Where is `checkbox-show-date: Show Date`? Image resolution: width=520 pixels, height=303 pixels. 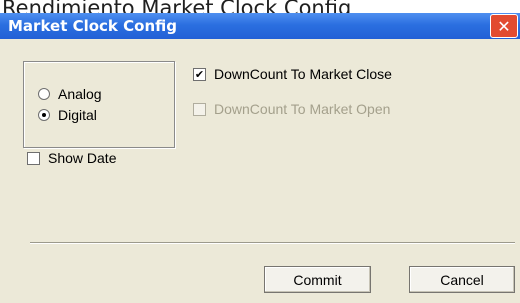
checkbox-show-date: Show Date is located at coordinates (71, 158).